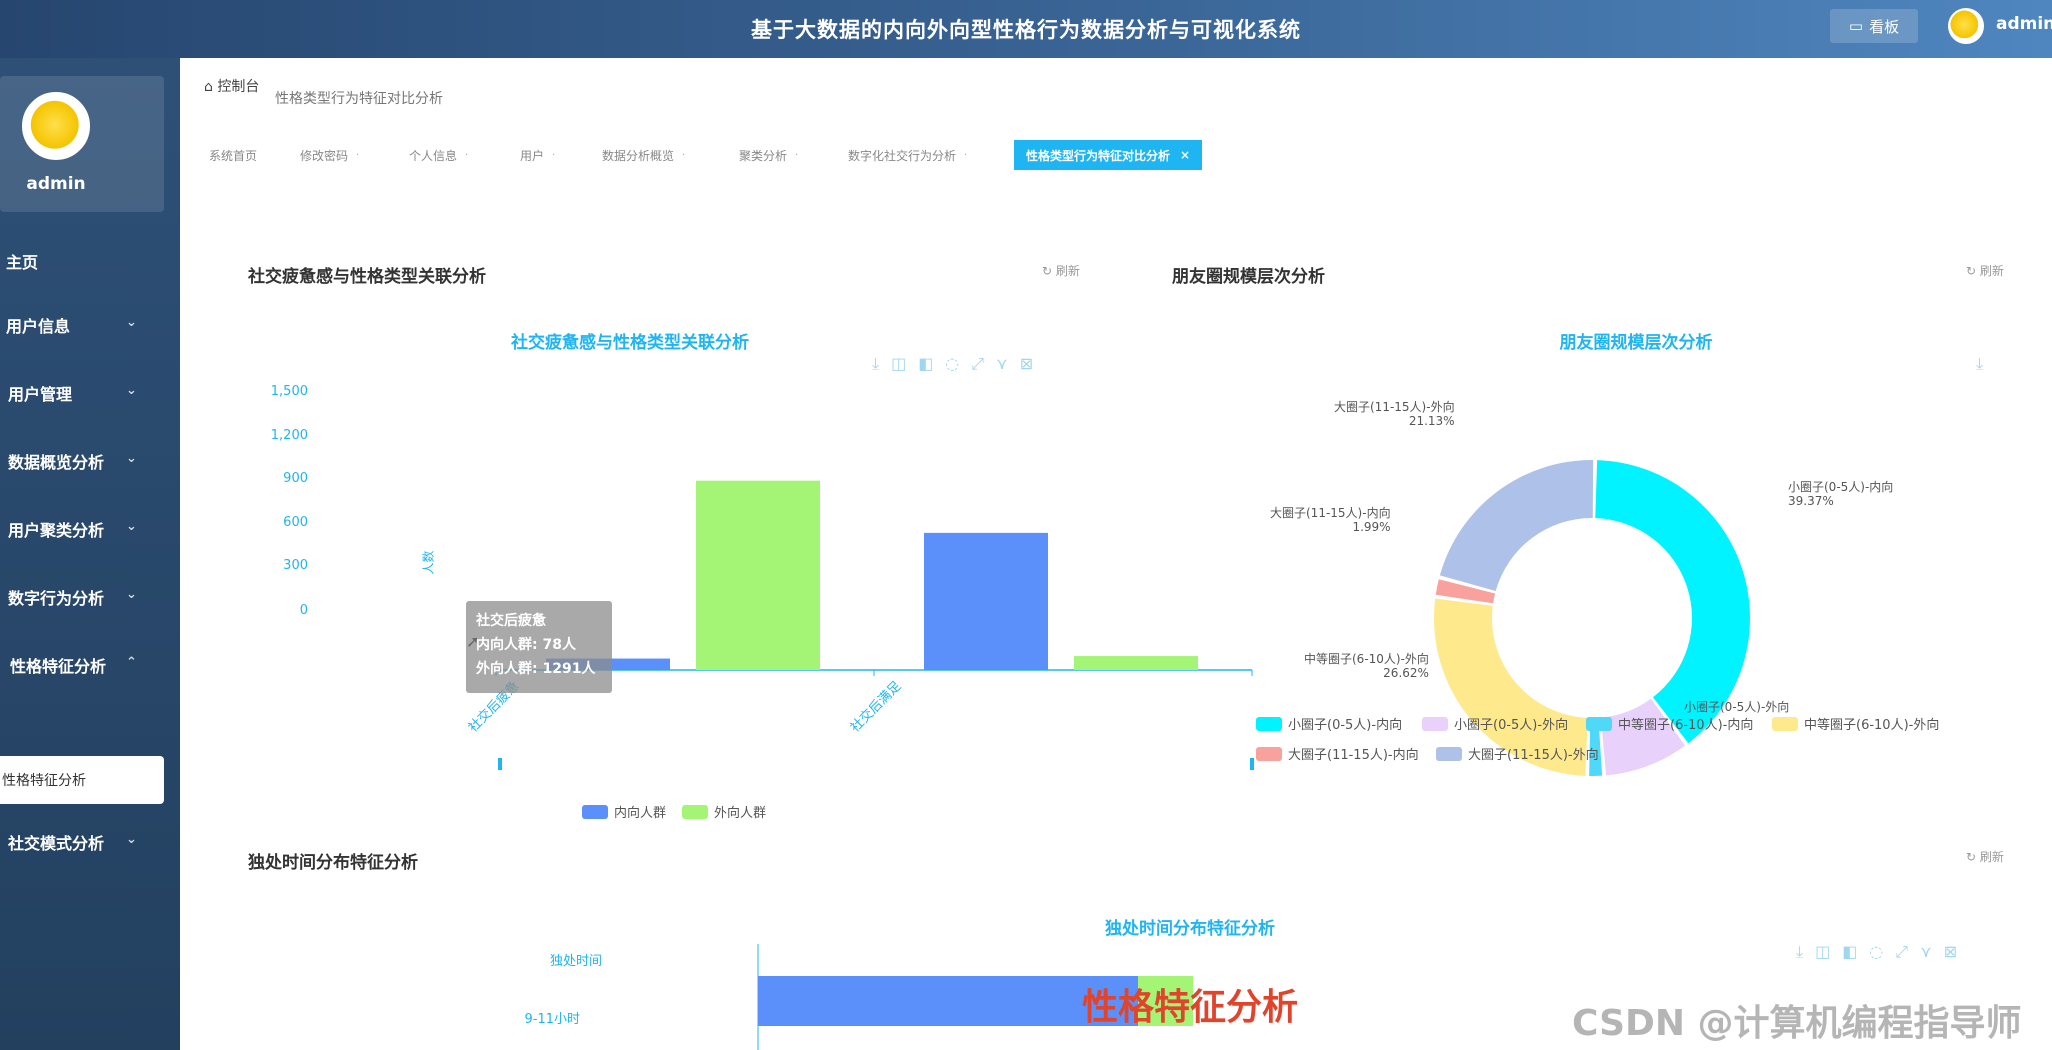 Image resolution: width=2052 pixels, height=1050 pixels. Describe the element at coordinates (90, 325) in the screenshot. I see `sidebar-item-user-info: 用户信息 ⌄` at that location.